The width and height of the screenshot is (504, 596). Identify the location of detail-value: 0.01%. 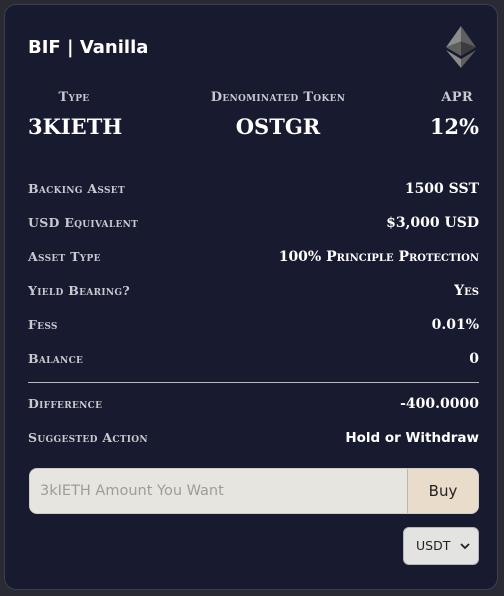
(455, 325).